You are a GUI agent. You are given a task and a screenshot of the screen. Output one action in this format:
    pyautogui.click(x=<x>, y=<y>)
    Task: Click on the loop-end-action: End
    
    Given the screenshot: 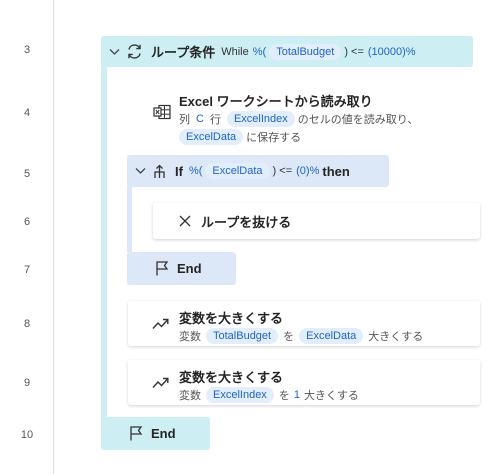 What is the action you would take?
    pyautogui.click(x=155, y=433)
    